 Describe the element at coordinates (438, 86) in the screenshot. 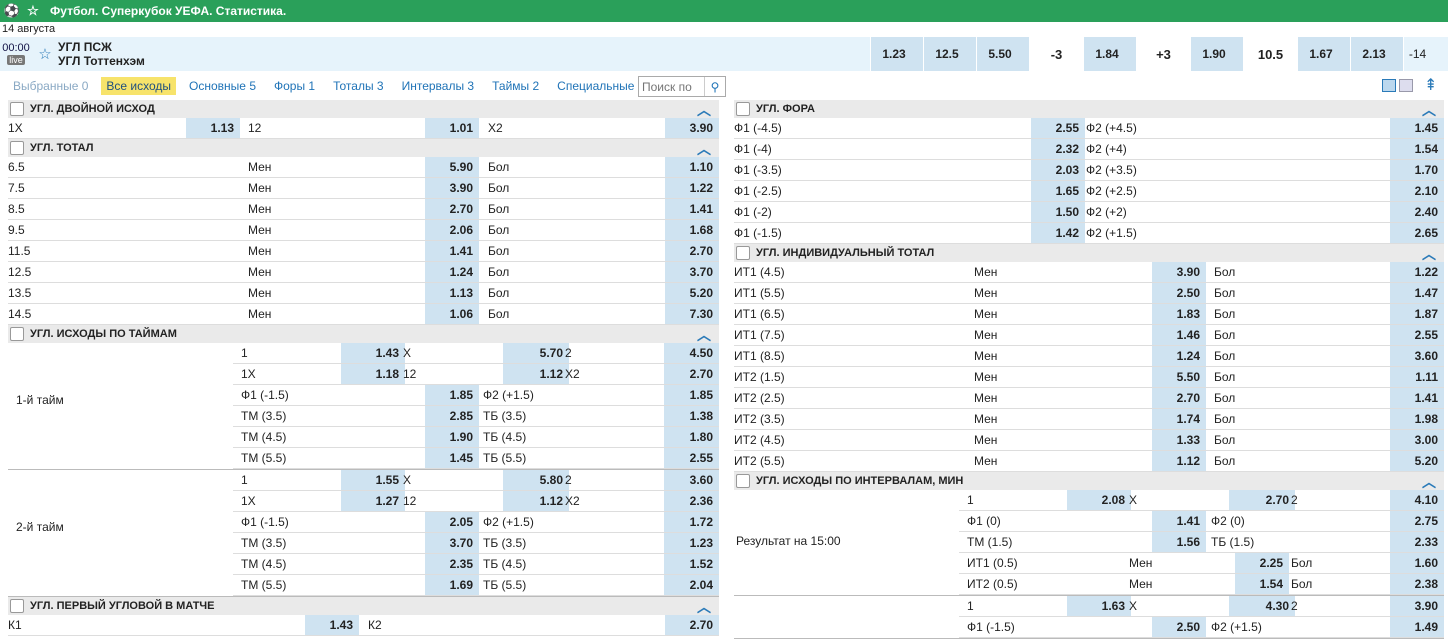

I see `filter-tab: Интервалы 3` at that location.